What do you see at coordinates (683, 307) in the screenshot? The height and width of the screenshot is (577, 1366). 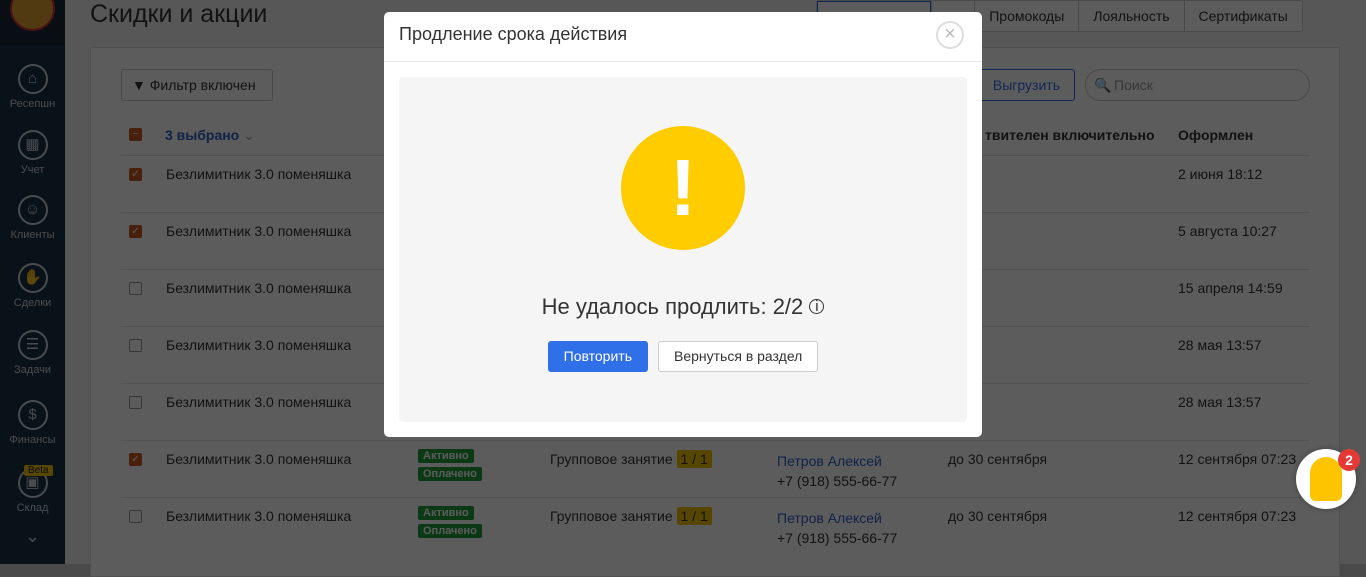 I see `error-message: Не удалось продлить: 2/2 i` at bounding box center [683, 307].